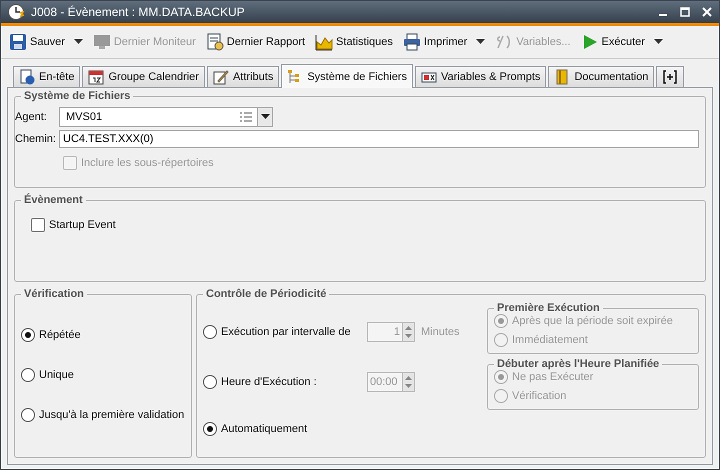 The height and width of the screenshot is (470, 720). Describe the element at coordinates (269, 382) in the screenshot. I see `radio-label: Heure d'Exécution :` at that location.